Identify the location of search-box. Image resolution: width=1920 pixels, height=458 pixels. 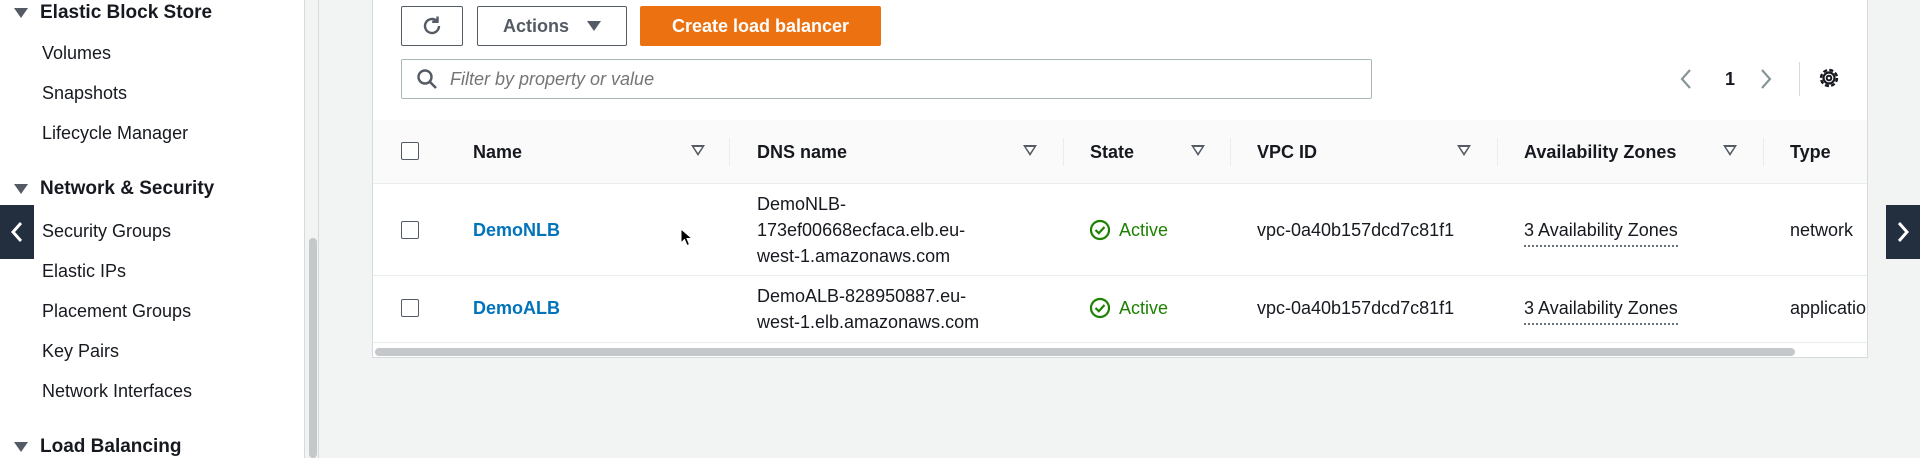
(886, 79).